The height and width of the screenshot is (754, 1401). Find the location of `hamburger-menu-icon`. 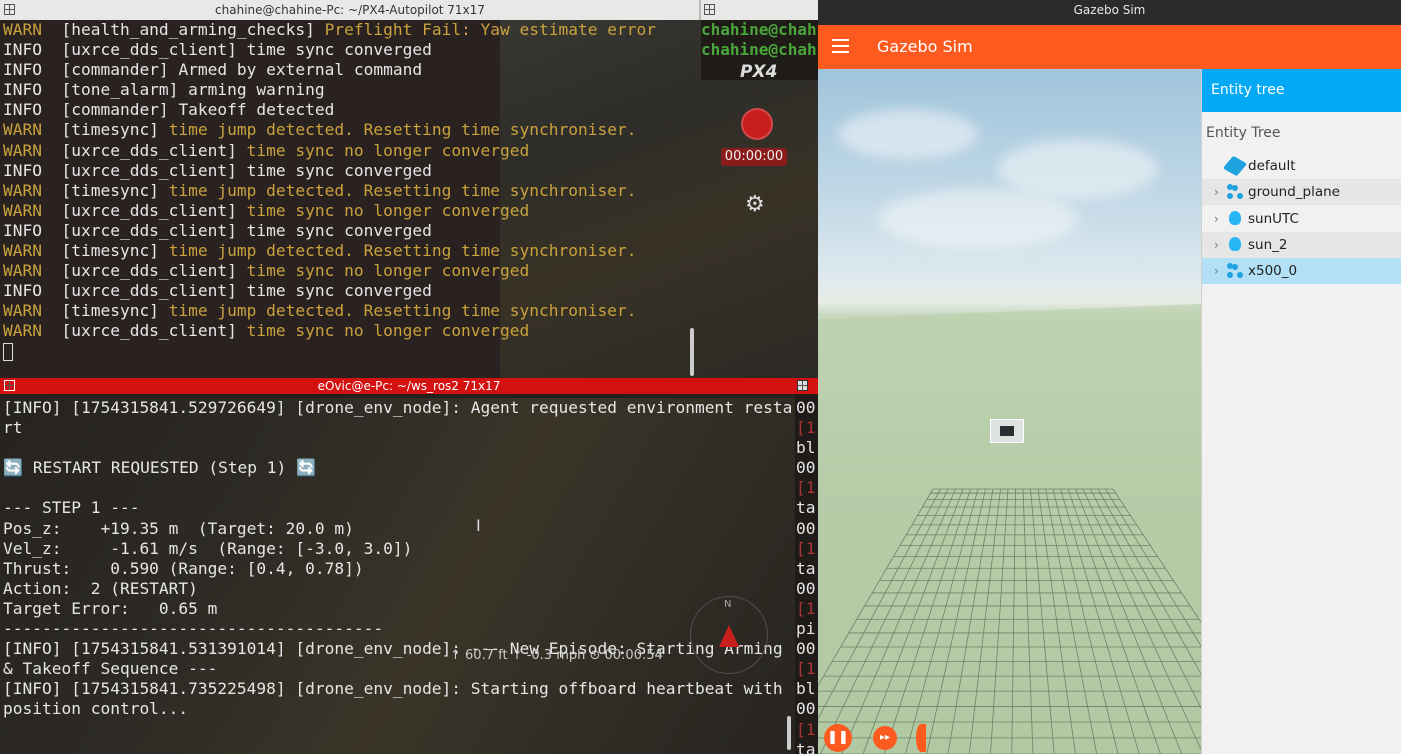

hamburger-menu-icon is located at coordinates (840, 46).